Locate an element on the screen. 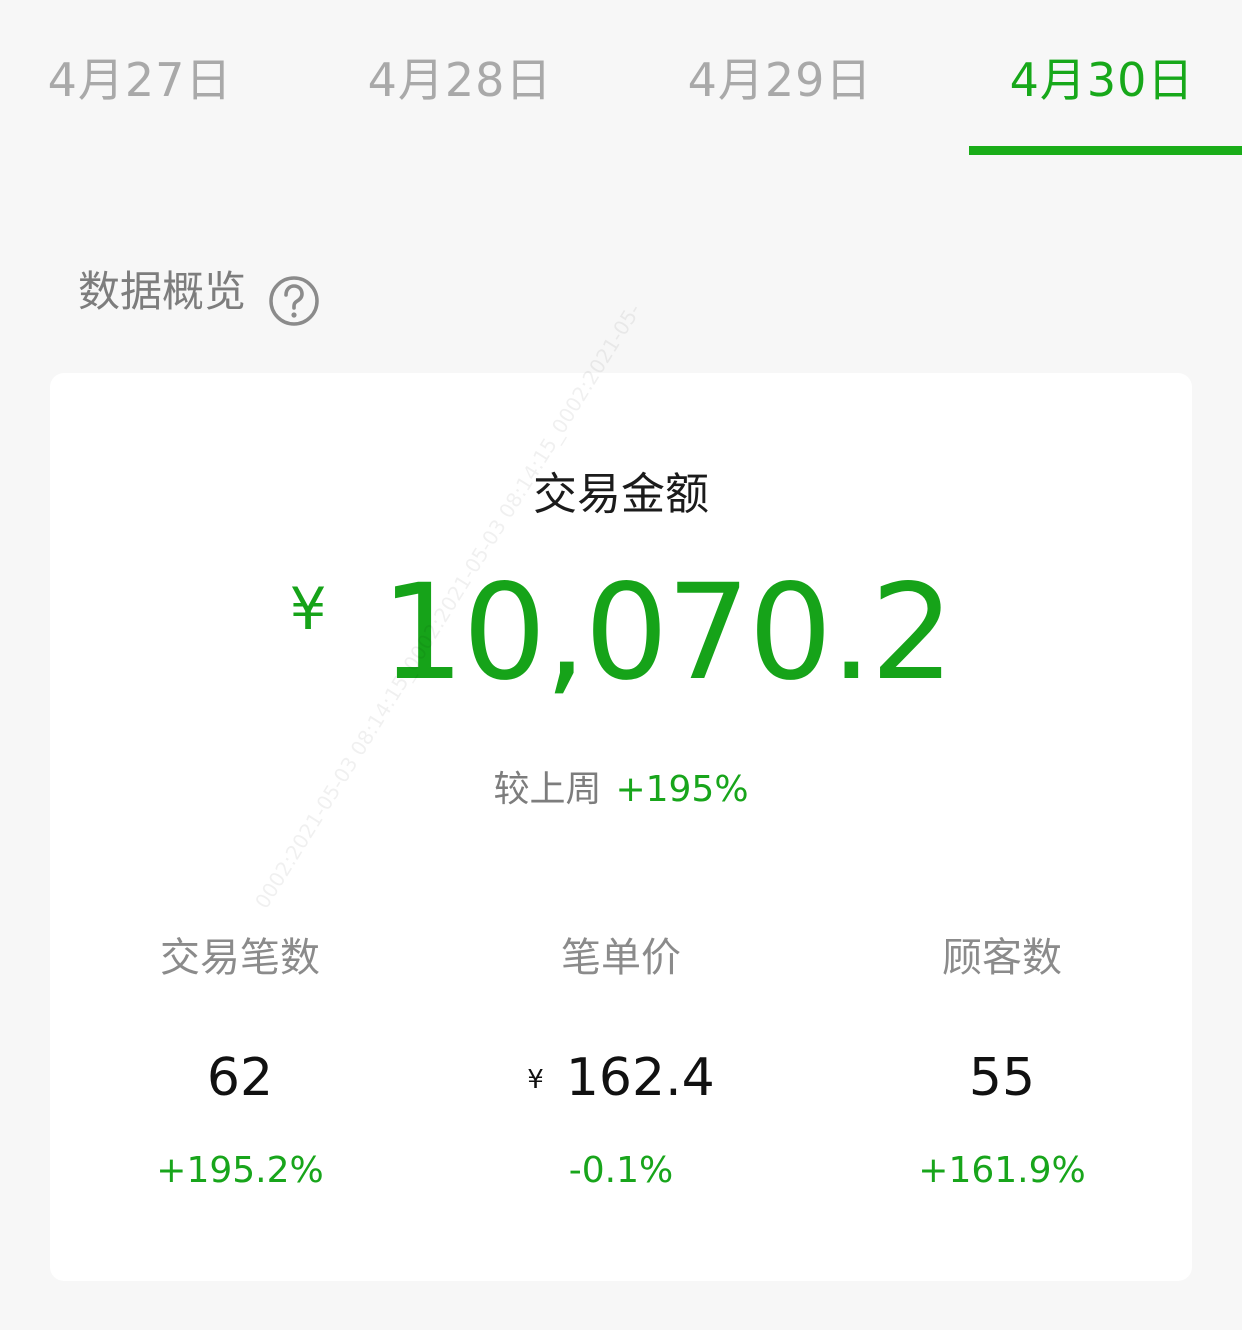  week-comparison: 较上周 +195% is located at coordinates (621, 790).